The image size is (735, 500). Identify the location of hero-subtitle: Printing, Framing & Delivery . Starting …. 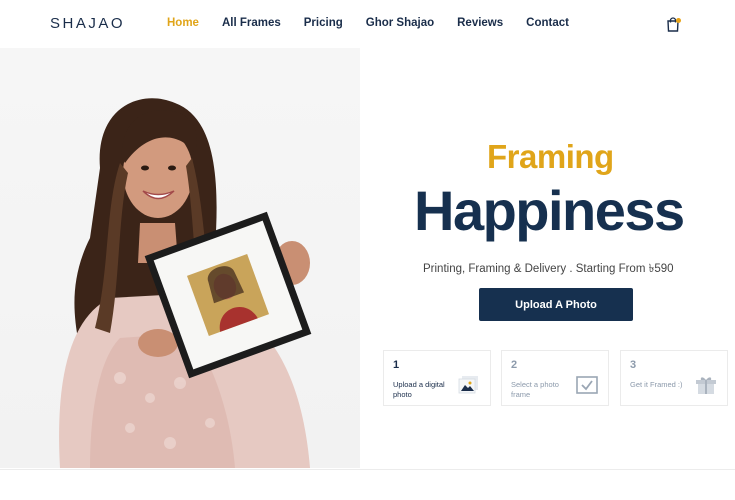
(548, 269).